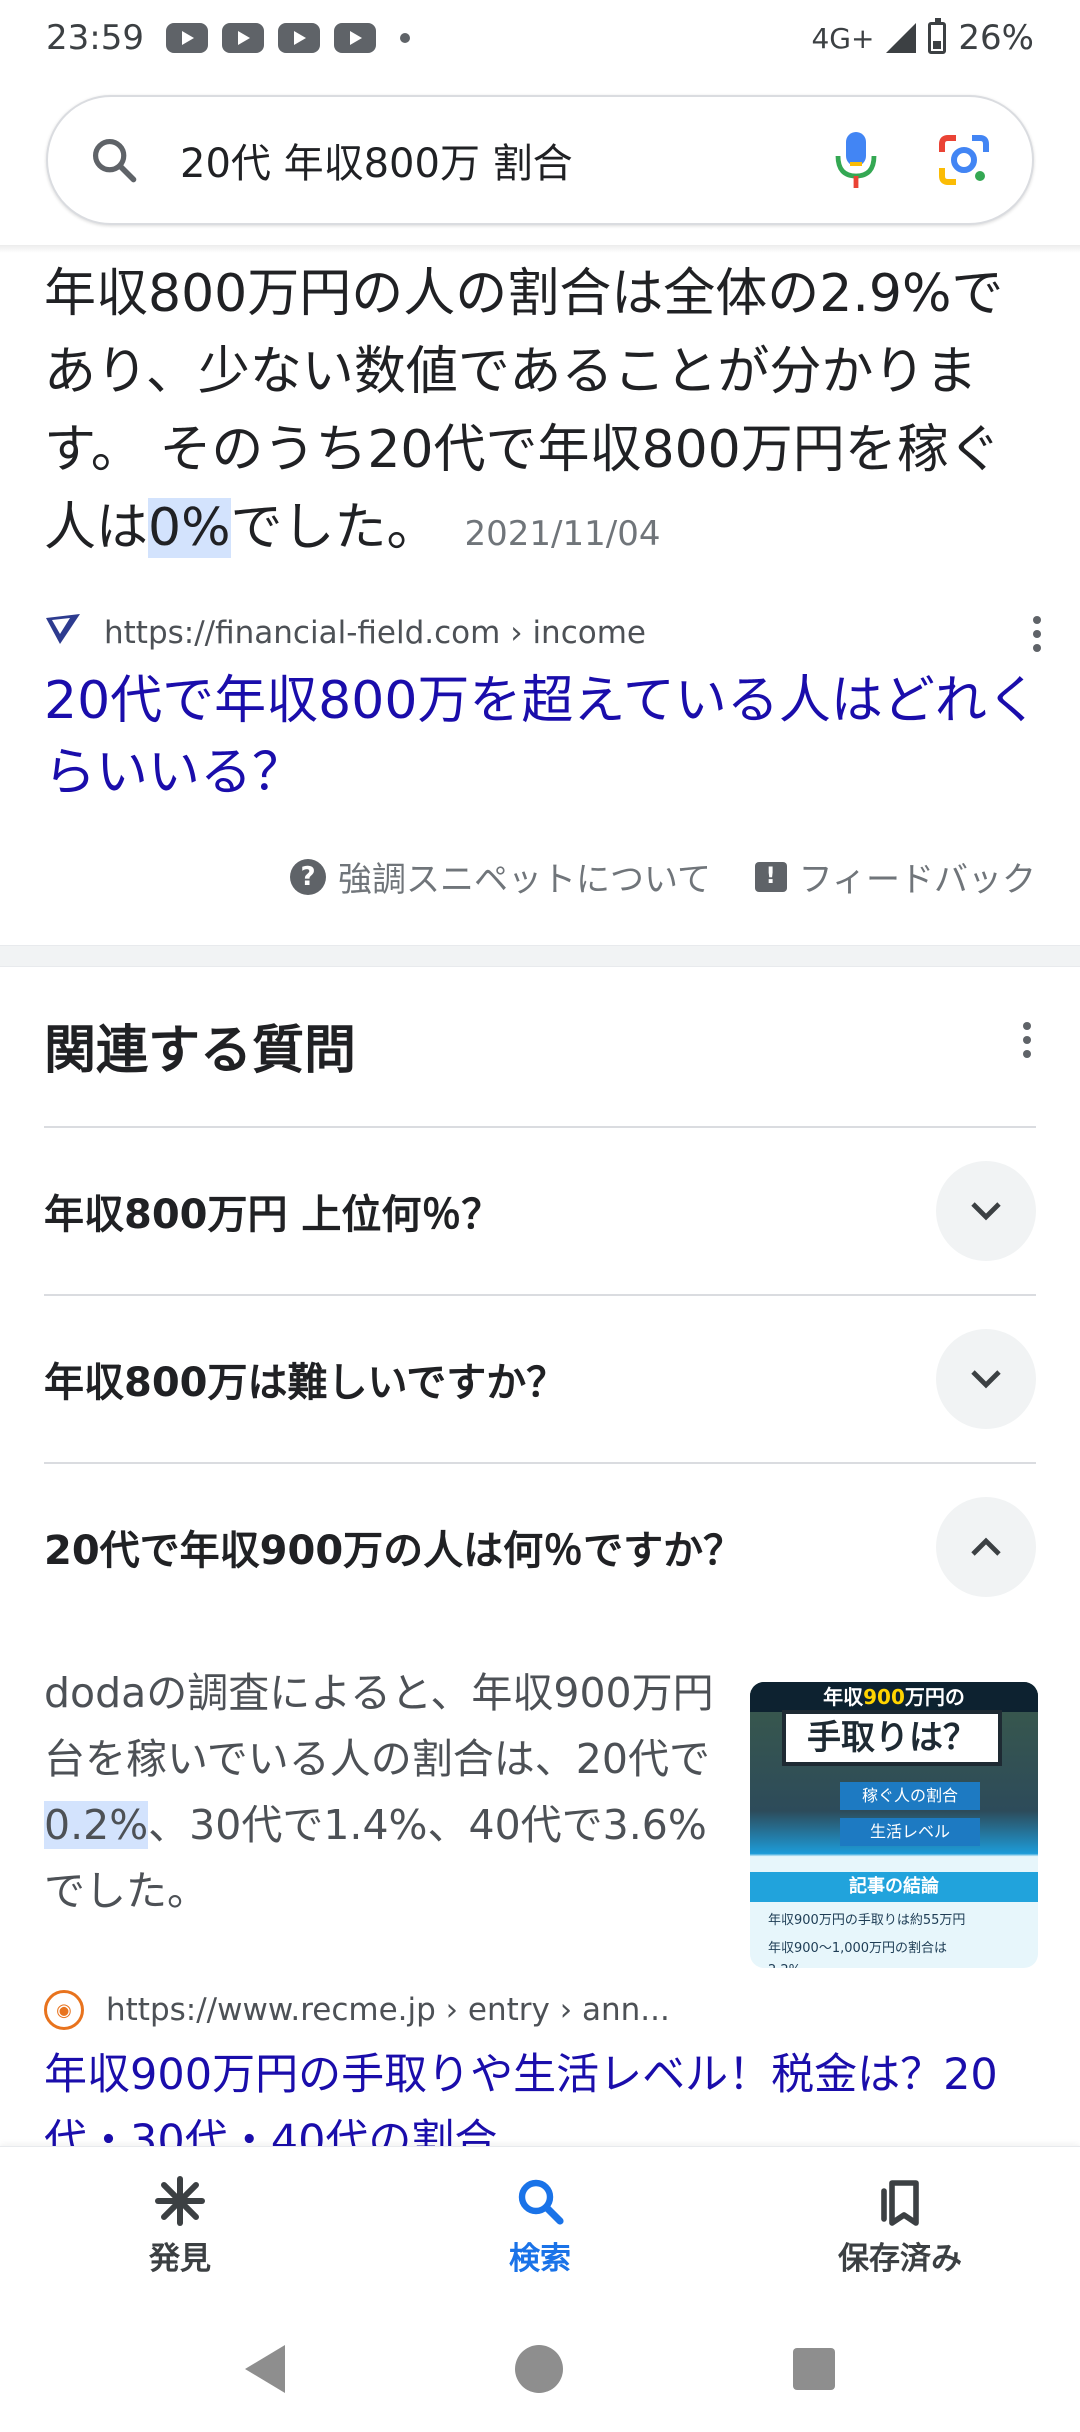  I want to click on section-divider, so click(540, 956).